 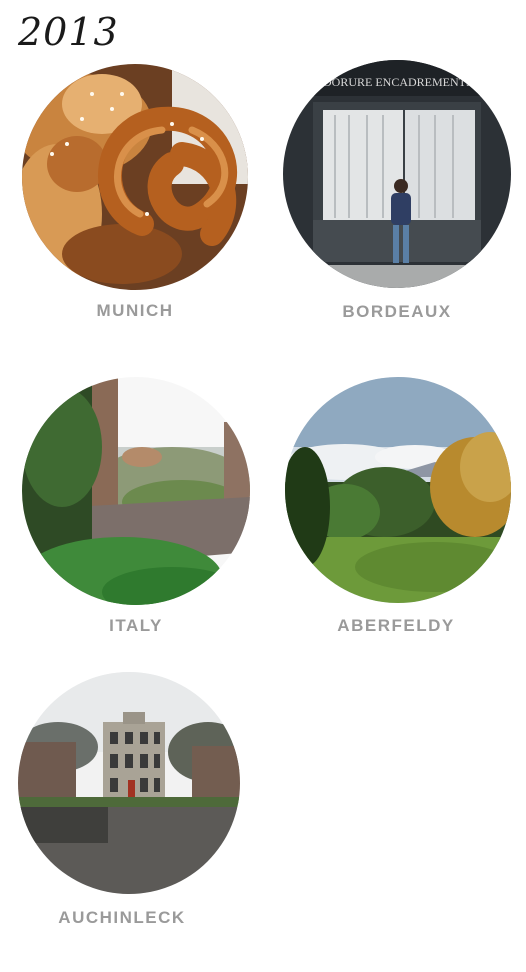 I want to click on landscape-image, so click(x=398, y=490).